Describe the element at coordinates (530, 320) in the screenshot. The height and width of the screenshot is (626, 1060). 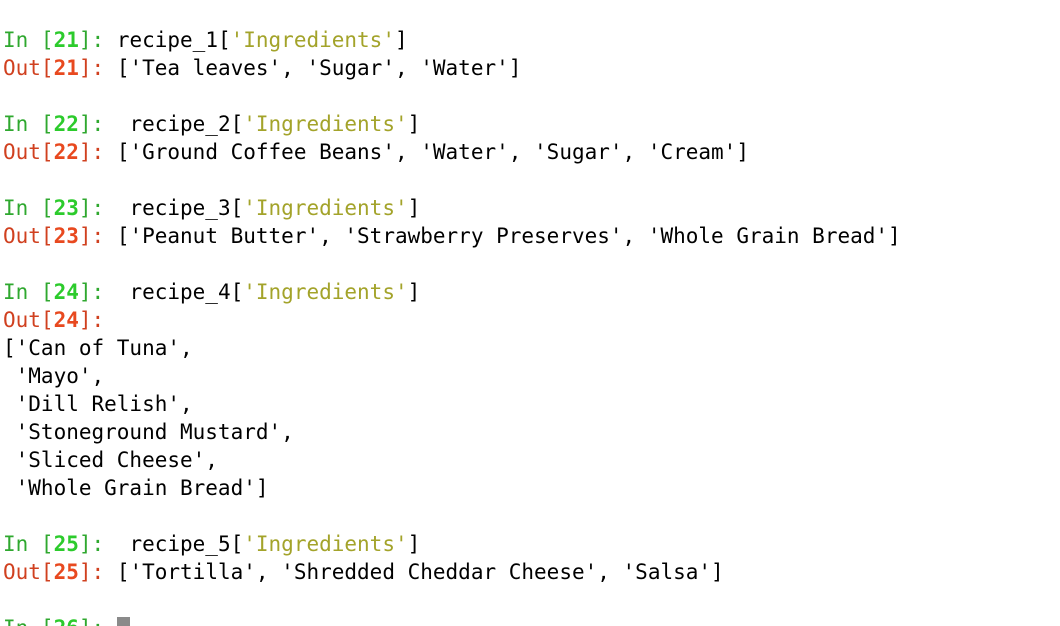
I see `output-line: Out[24]:` at that location.